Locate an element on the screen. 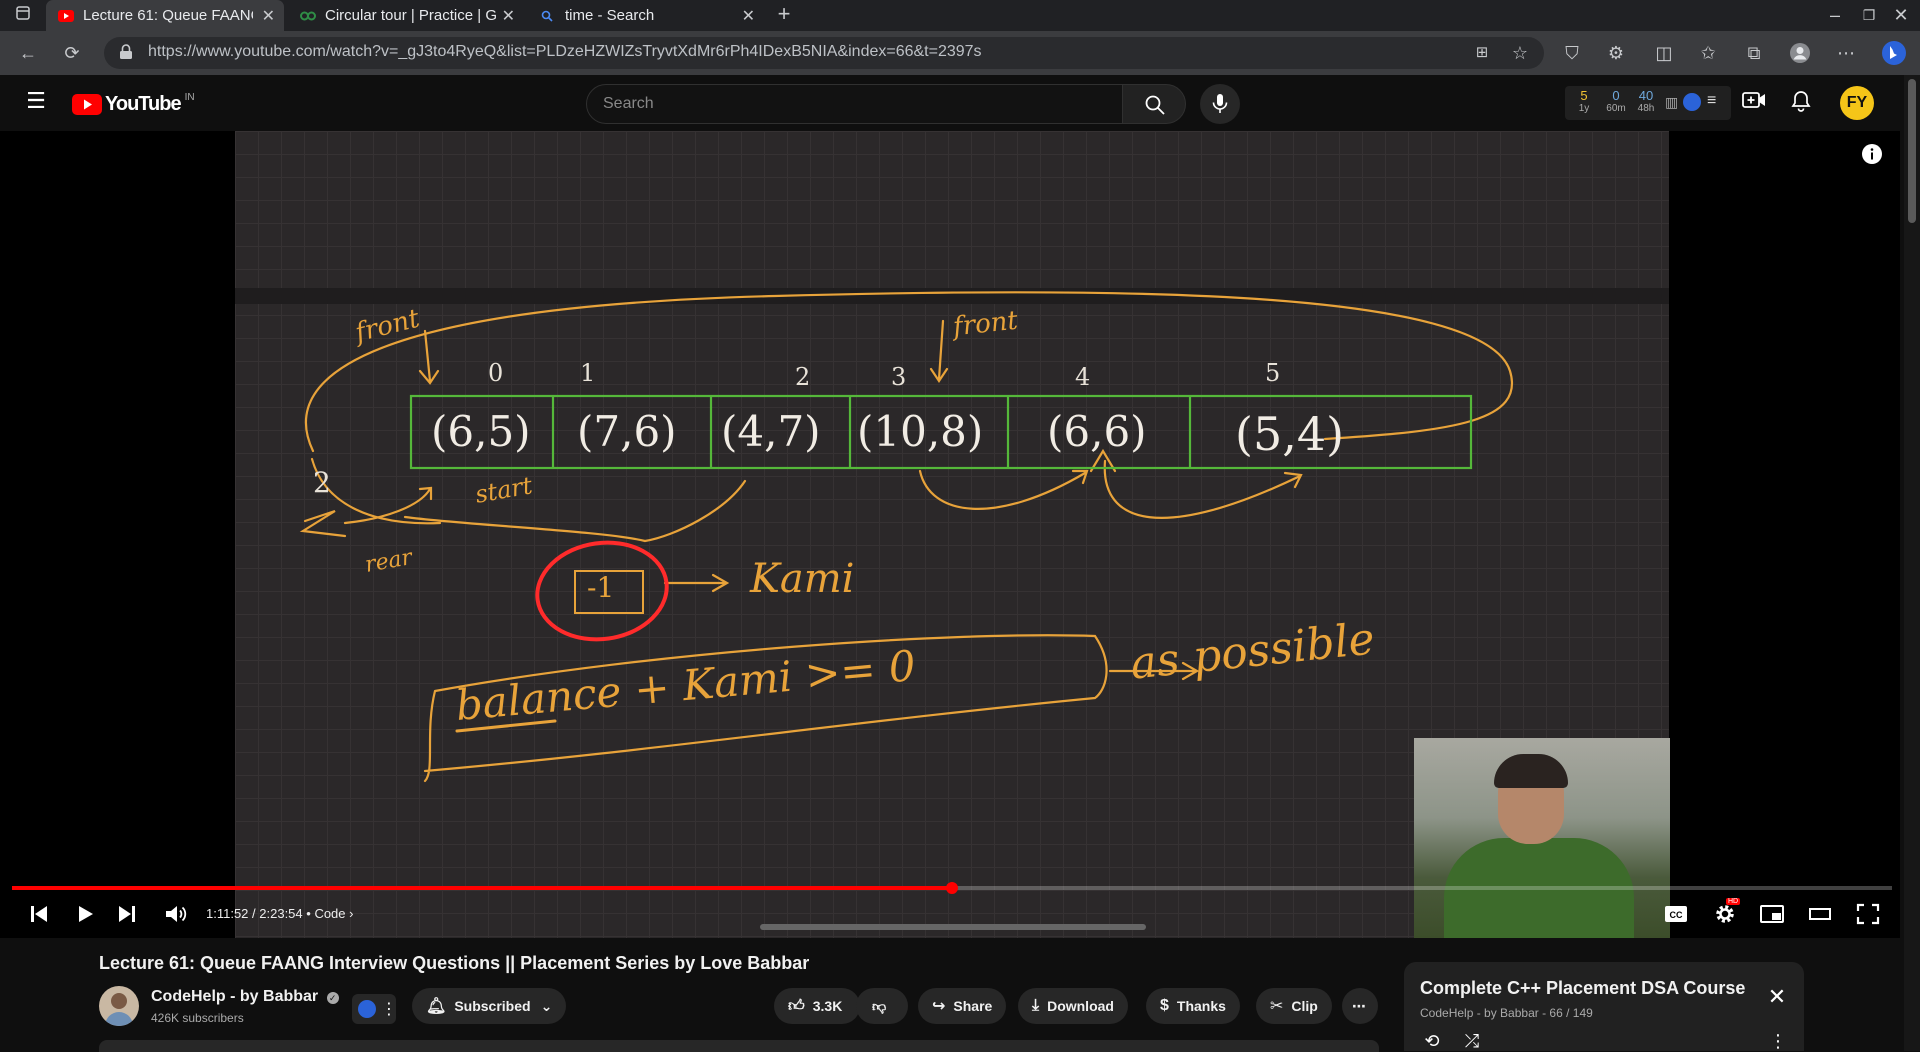  close-window-icon: ✕ is located at coordinates (1901, 15).